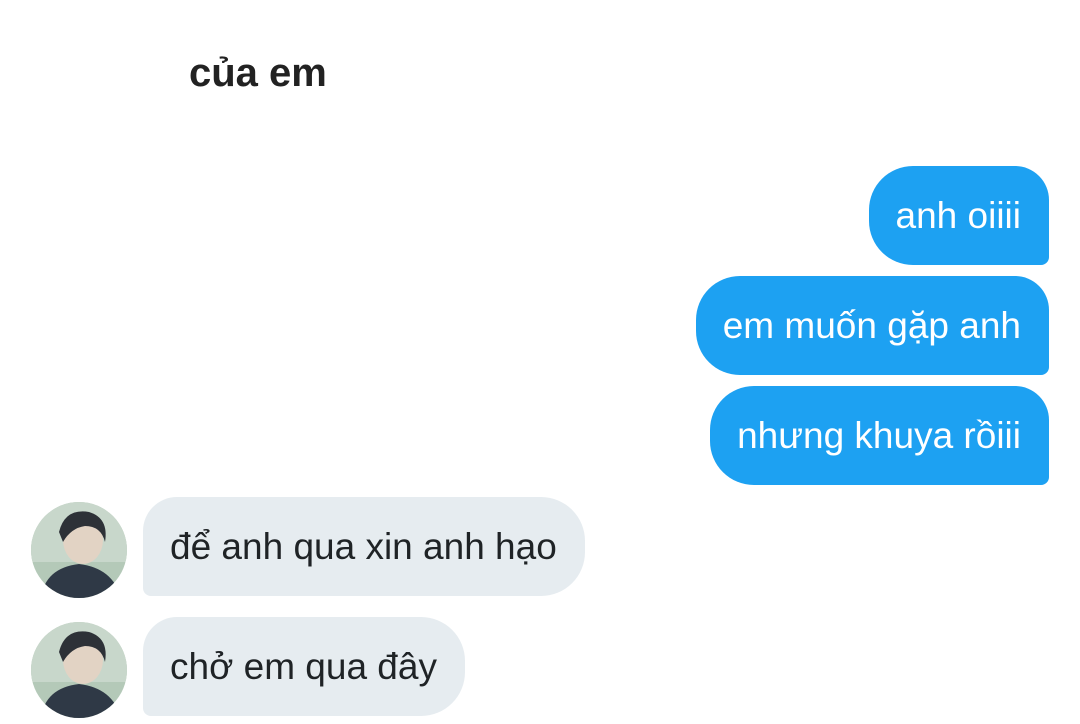 This screenshot has width=1080, height=724. Describe the element at coordinates (304, 666) in the screenshot. I see `message-bubble-incoming: chở em qua đây` at that location.